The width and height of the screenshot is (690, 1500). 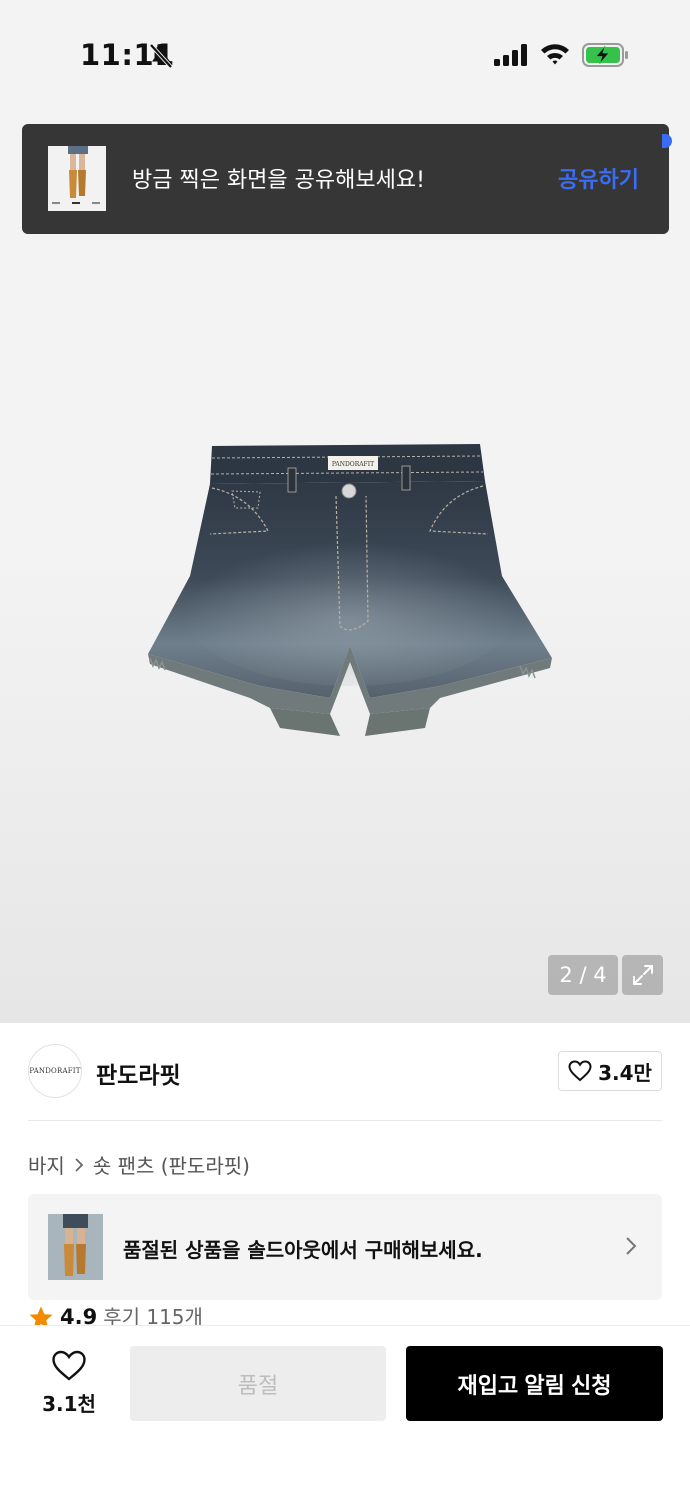 What do you see at coordinates (345, 1120) in the screenshot?
I see `divider` at bounding box center [345, 1120].